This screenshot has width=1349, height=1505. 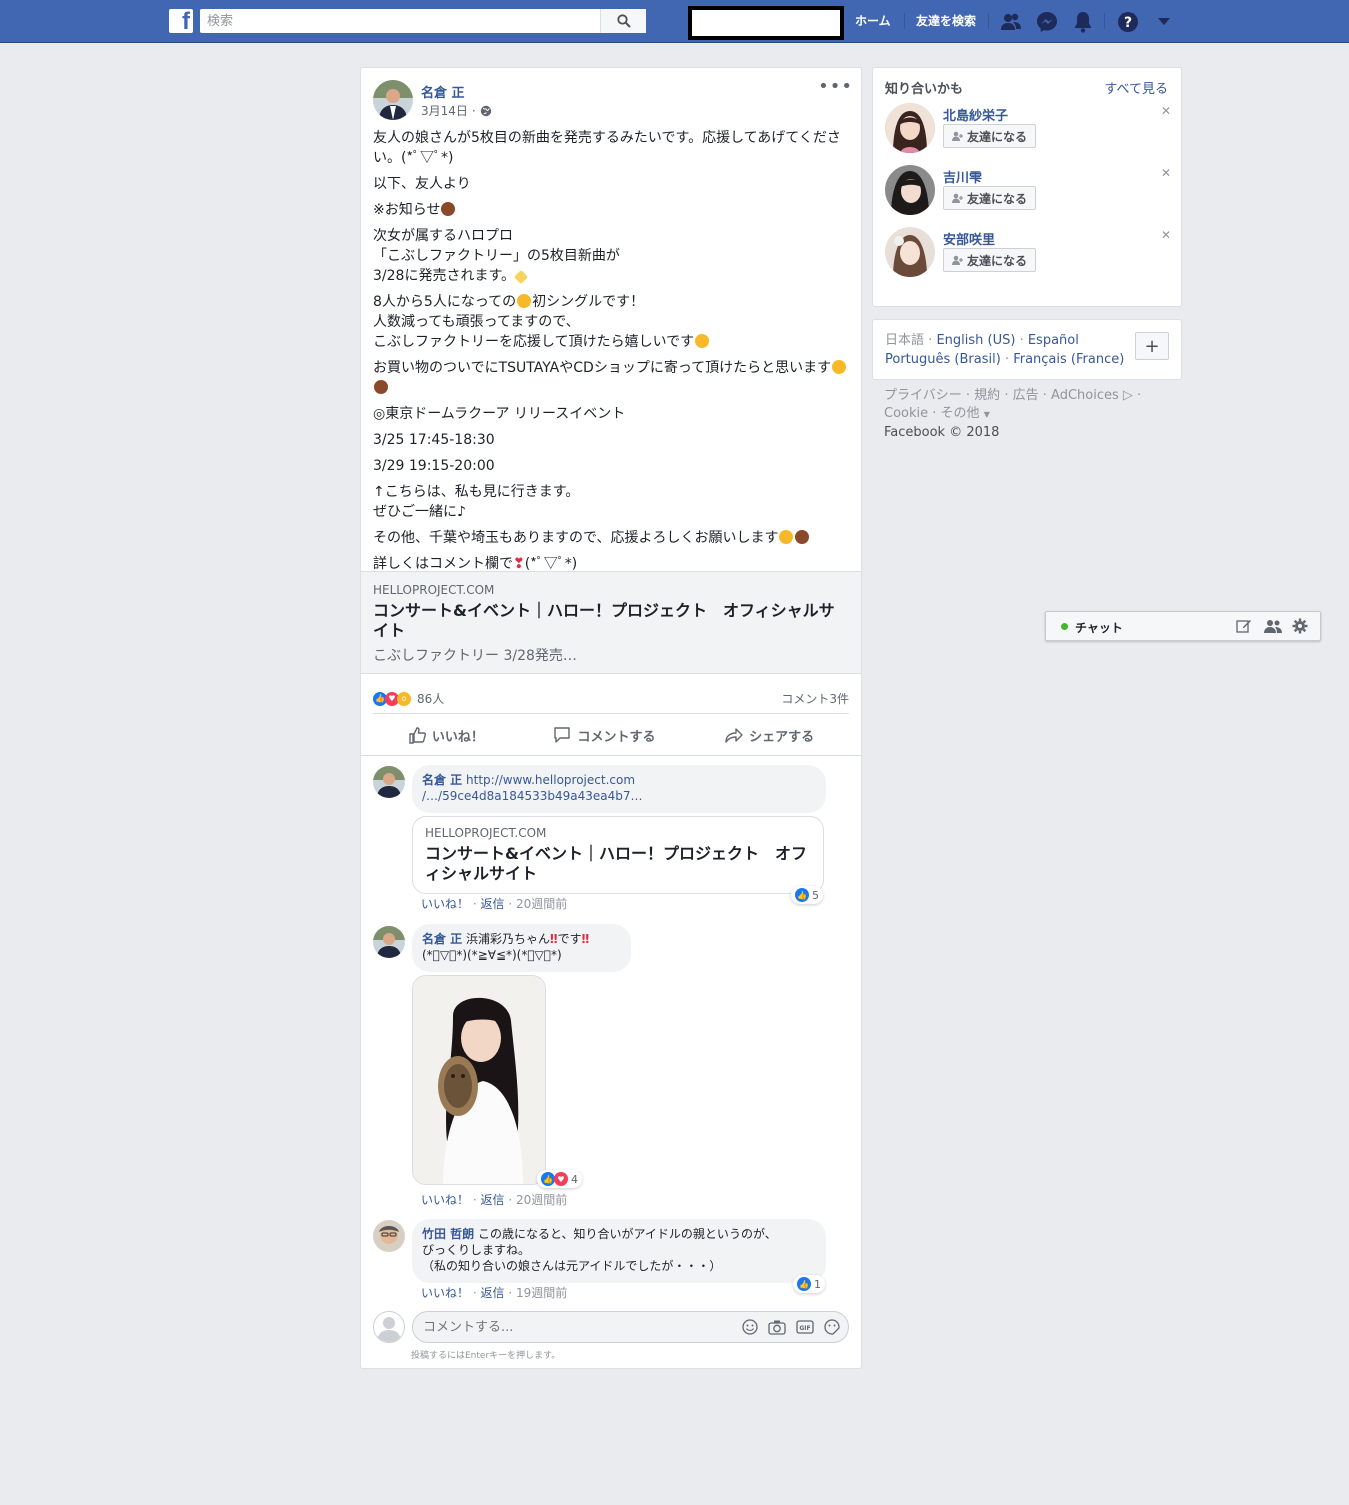 I want to click on messenger-icon, so click(x=1047, y=22).